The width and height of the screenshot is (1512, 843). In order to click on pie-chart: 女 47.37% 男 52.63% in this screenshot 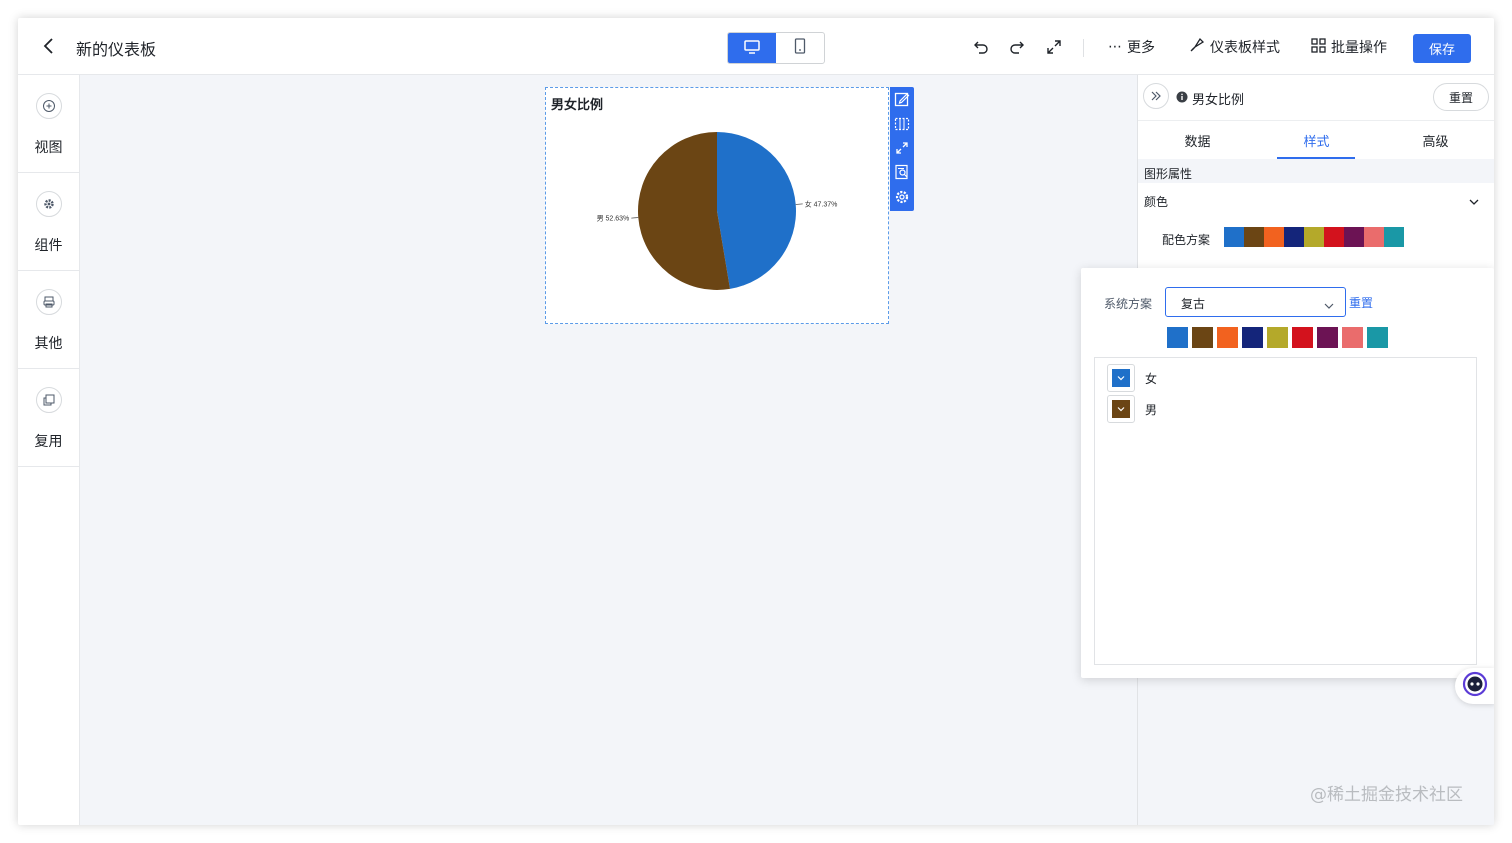, I will do `click(717, 211)`.